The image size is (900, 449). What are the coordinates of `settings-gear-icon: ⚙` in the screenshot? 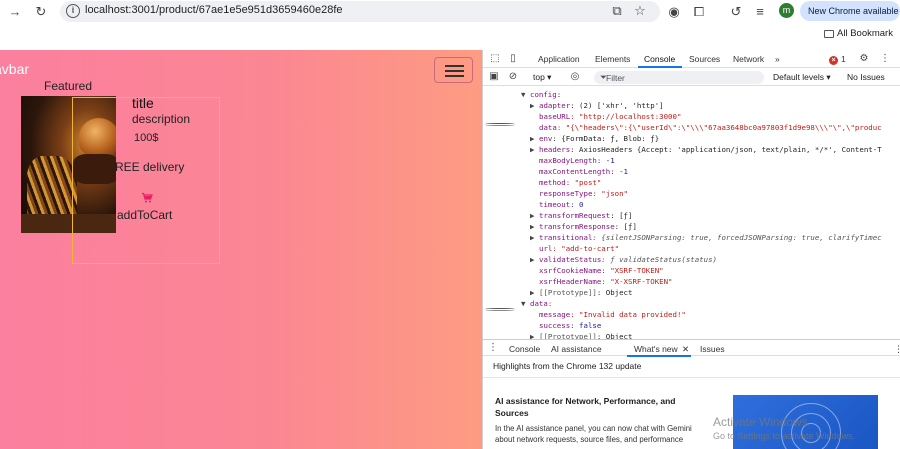 It's located at (864, 59).